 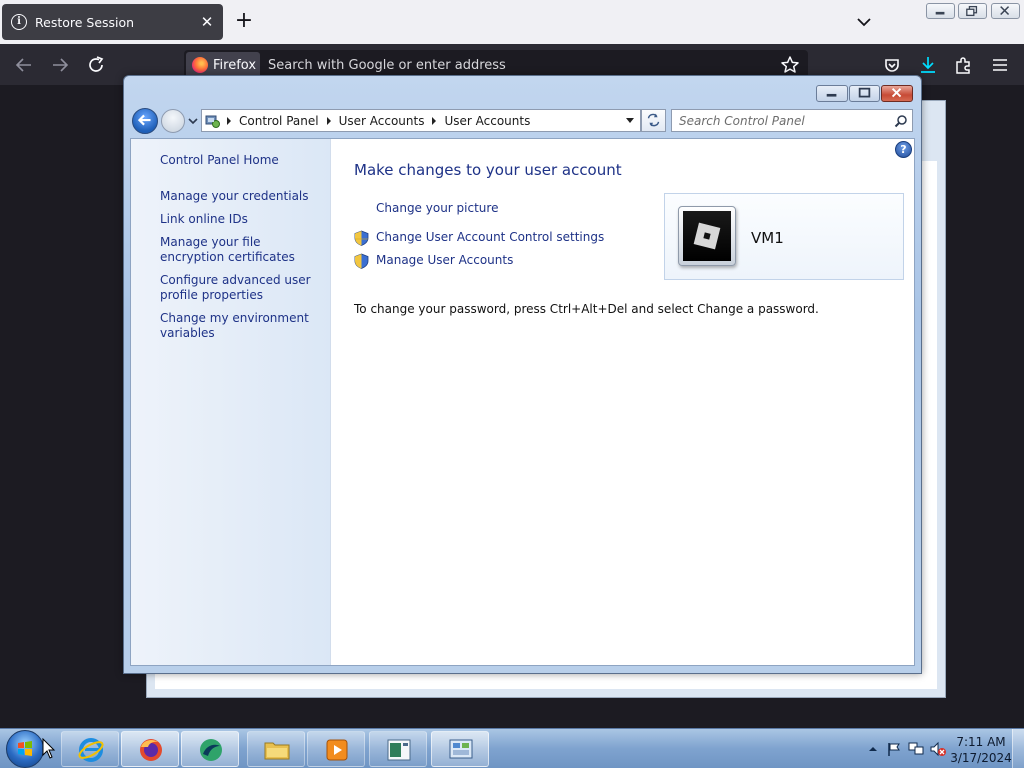 I want to click on browser-tab: i Restore Session ✕, so click(x=112, y=22).